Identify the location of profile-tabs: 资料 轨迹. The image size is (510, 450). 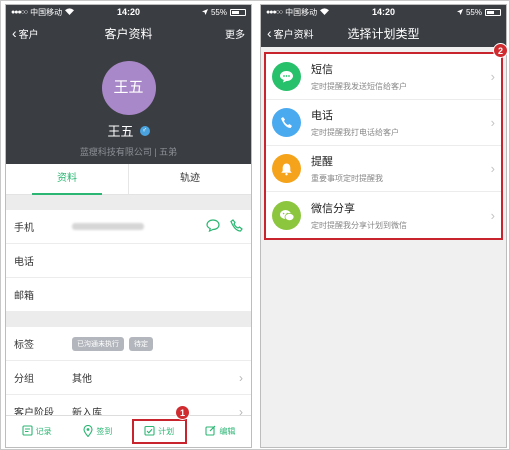
(128, 179).